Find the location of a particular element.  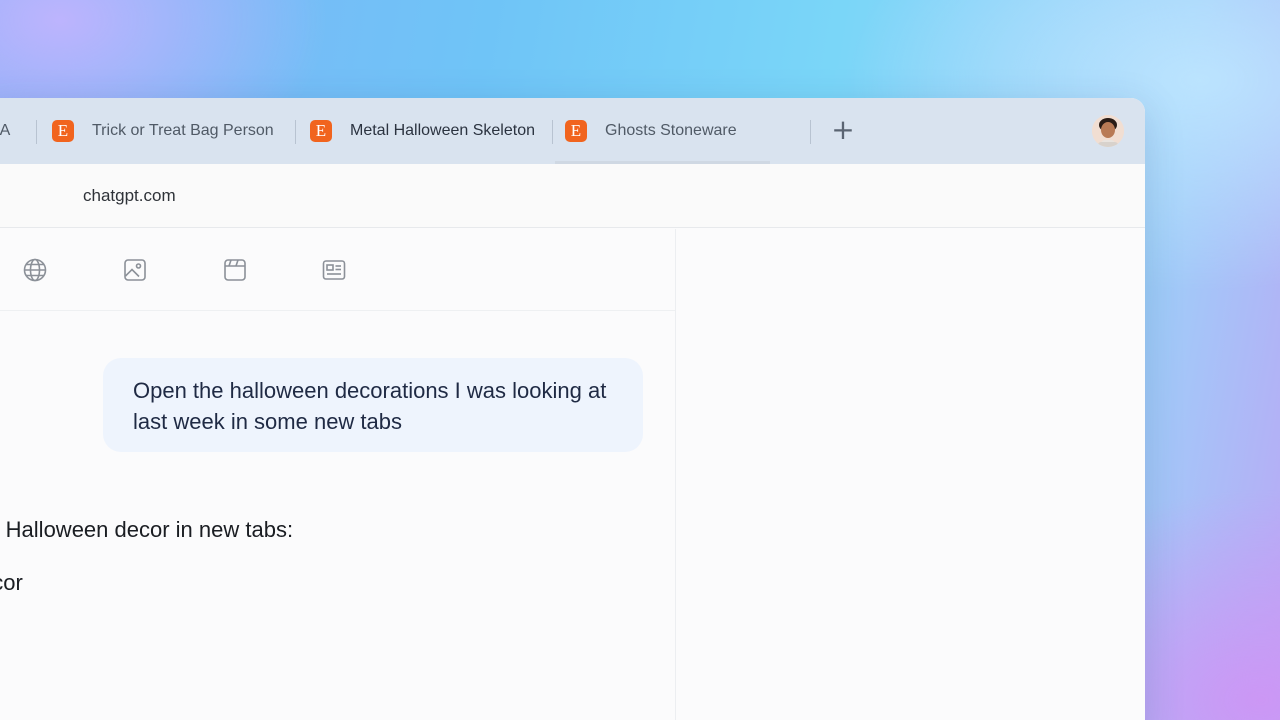

assistant-message-line: ecor is located at coordinates (11, 582).